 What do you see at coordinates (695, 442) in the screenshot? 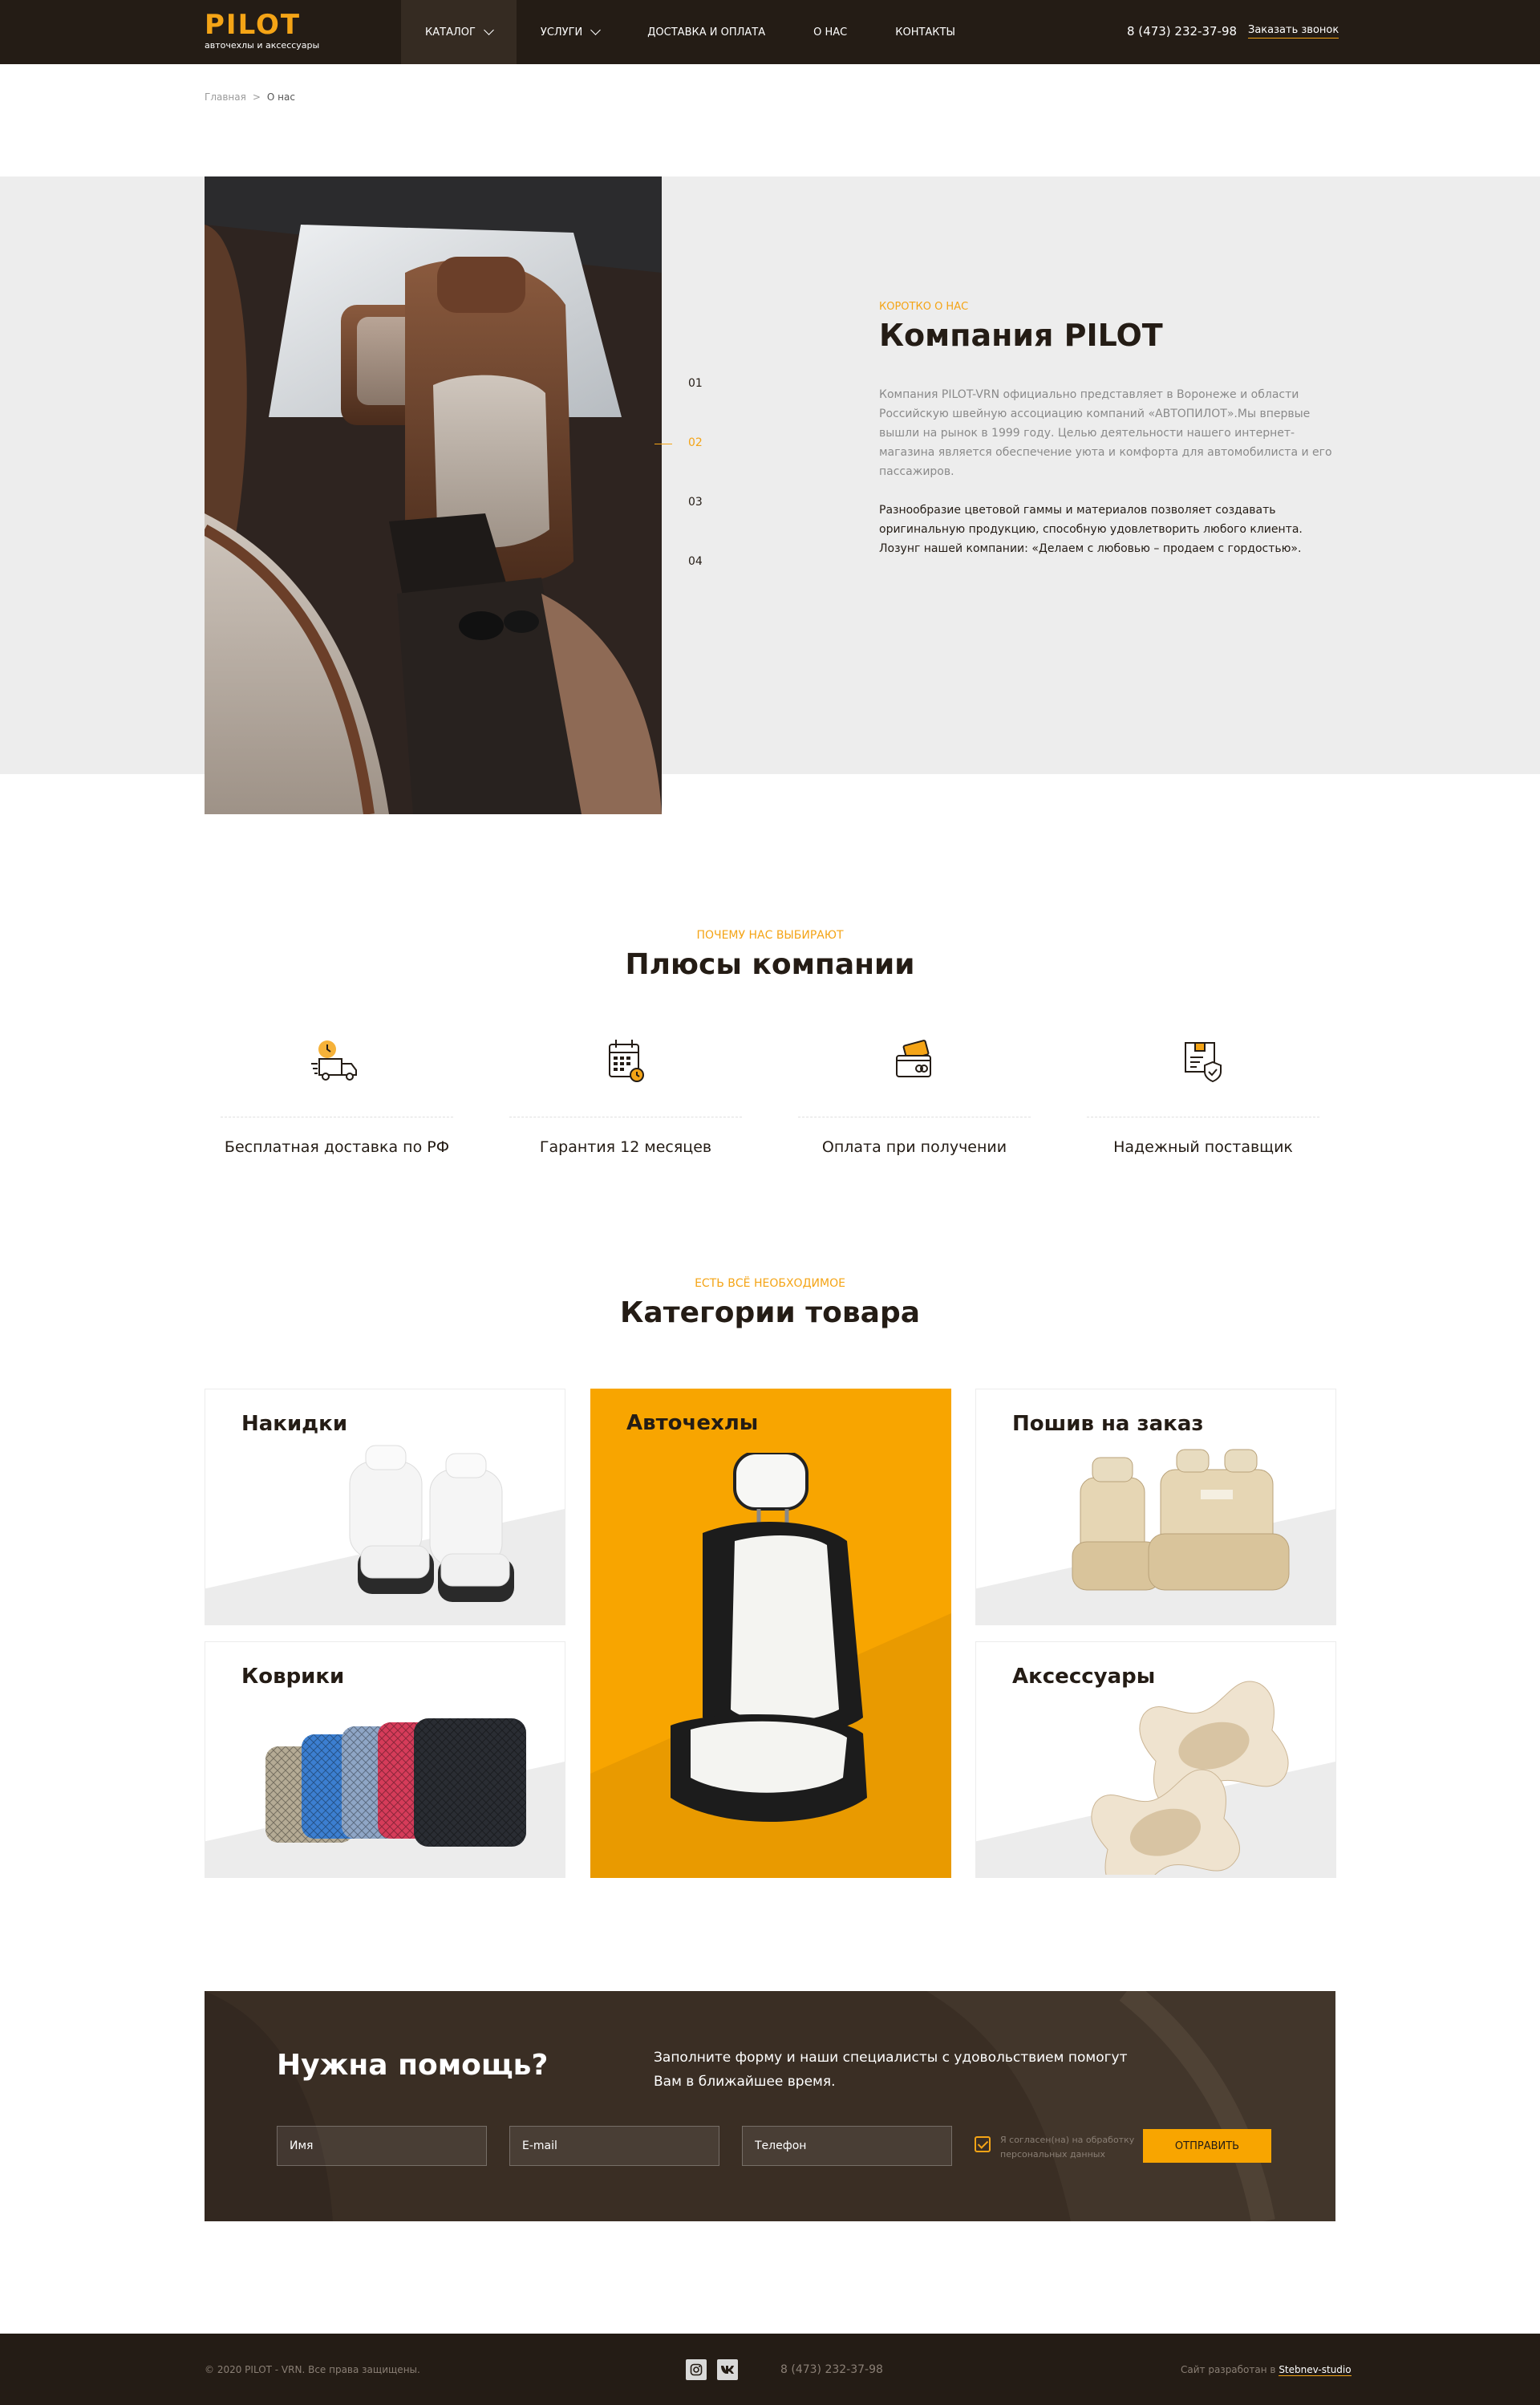
I see `slide-dot-label: 02` at bounding box center [695, 442].